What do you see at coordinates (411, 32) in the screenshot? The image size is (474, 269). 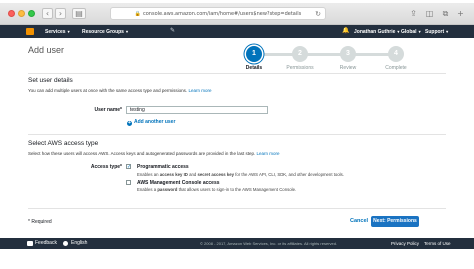 I see `region-menu: Global ▾` at bounding box center [411, 32].